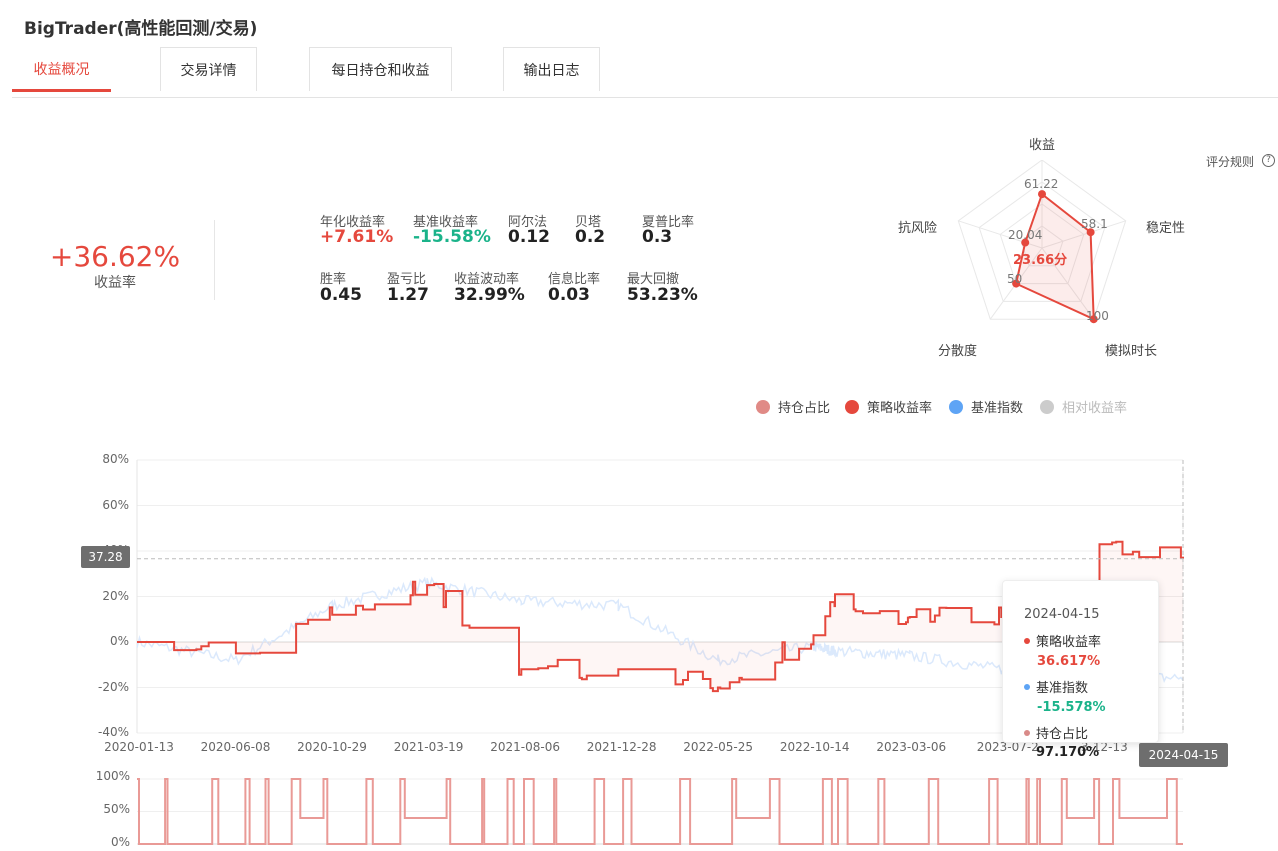  Describe the element at coordinates (1094, 224) in the screenshot. I see `radar-value-stability: 58.1` at that location.